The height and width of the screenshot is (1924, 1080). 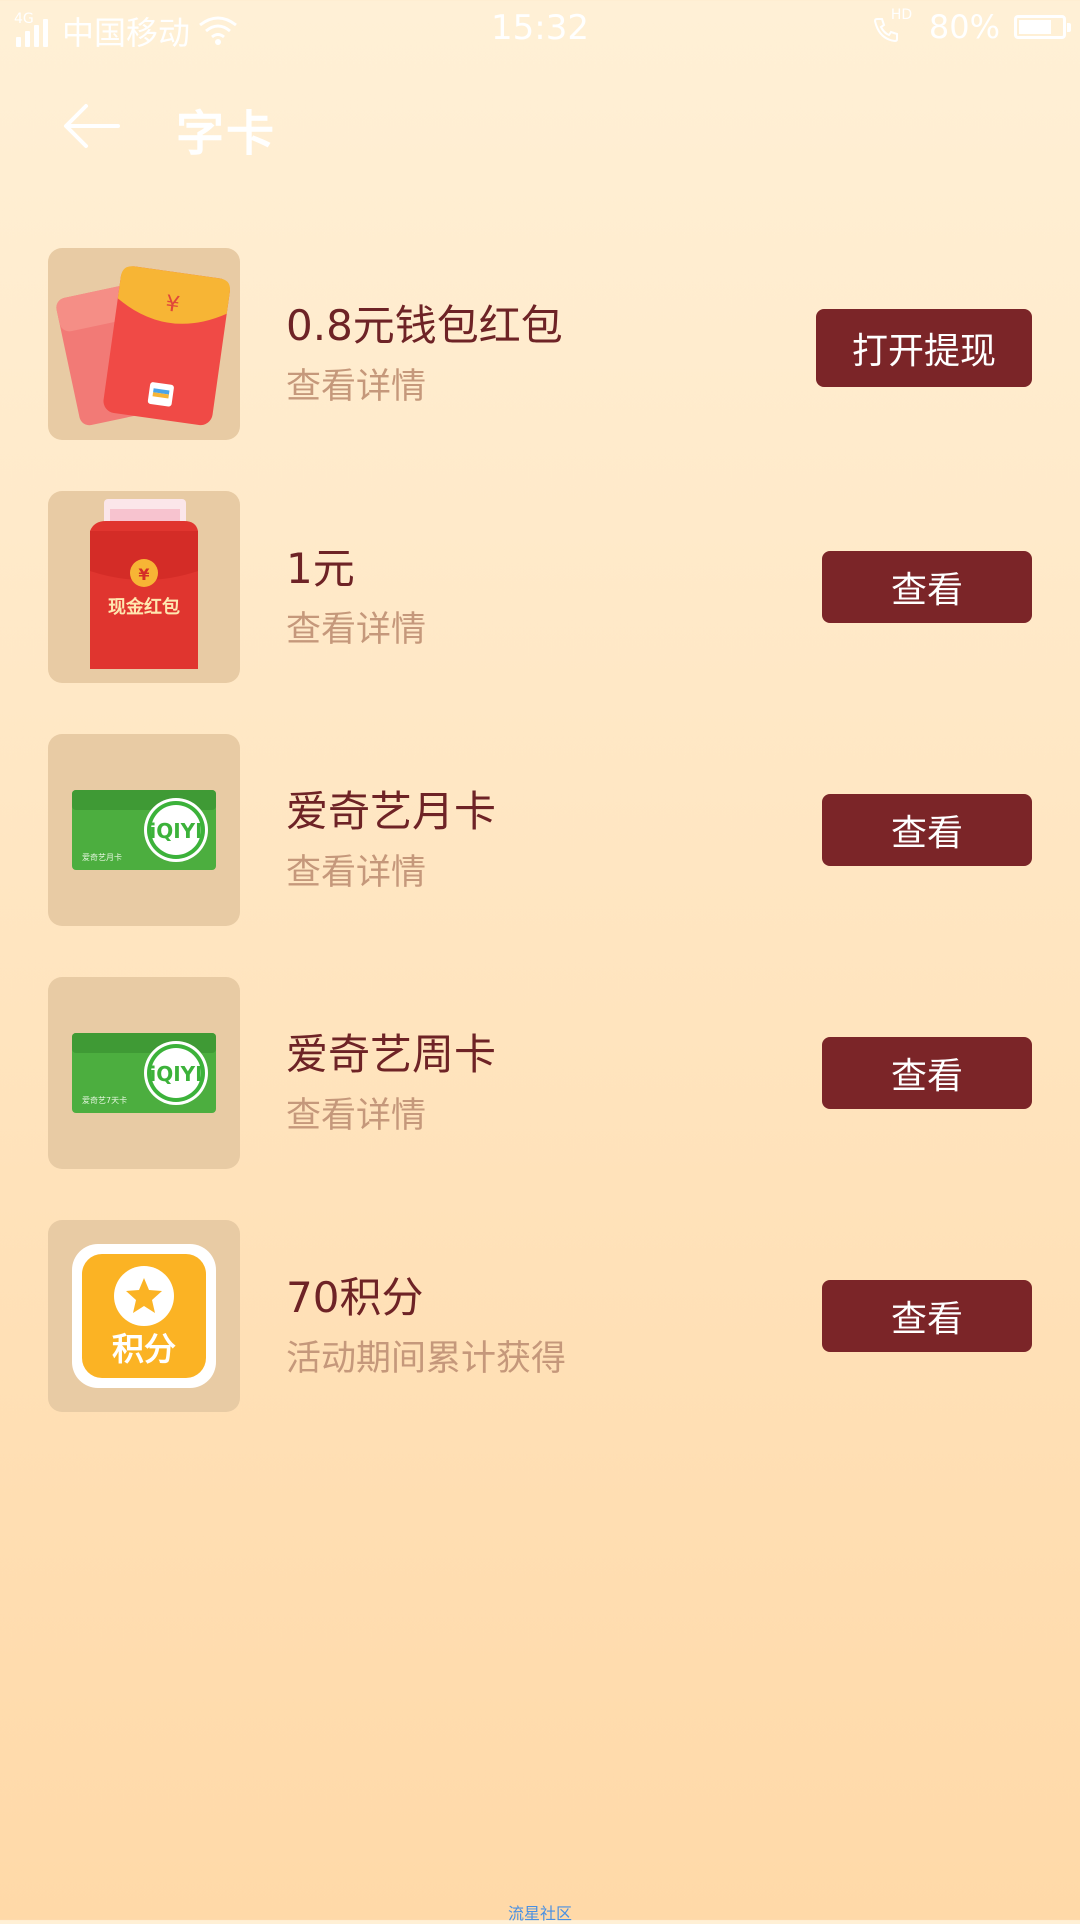 I want to click on cash-red-envelope-icon: 1元 ¥ 现金红包, so click(x=144, y=587).